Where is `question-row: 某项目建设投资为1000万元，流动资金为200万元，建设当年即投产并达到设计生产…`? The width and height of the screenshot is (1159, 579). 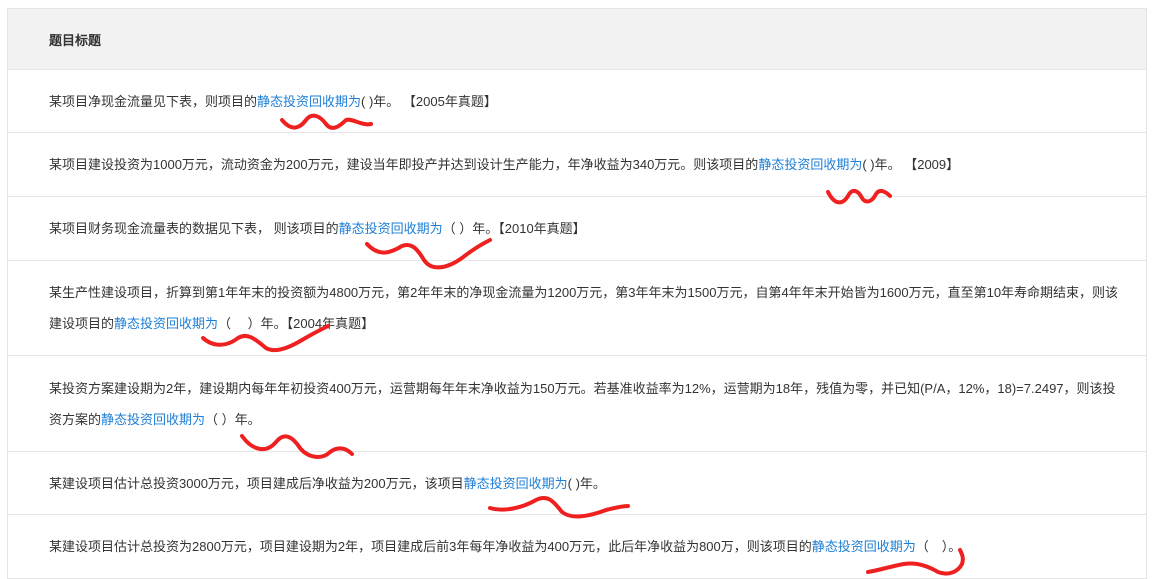 question-row: 某项目建设投资为1000万元，流动资金为200万元，建设当年即投产并达到设计生产… is located at coordinates (577, 165).